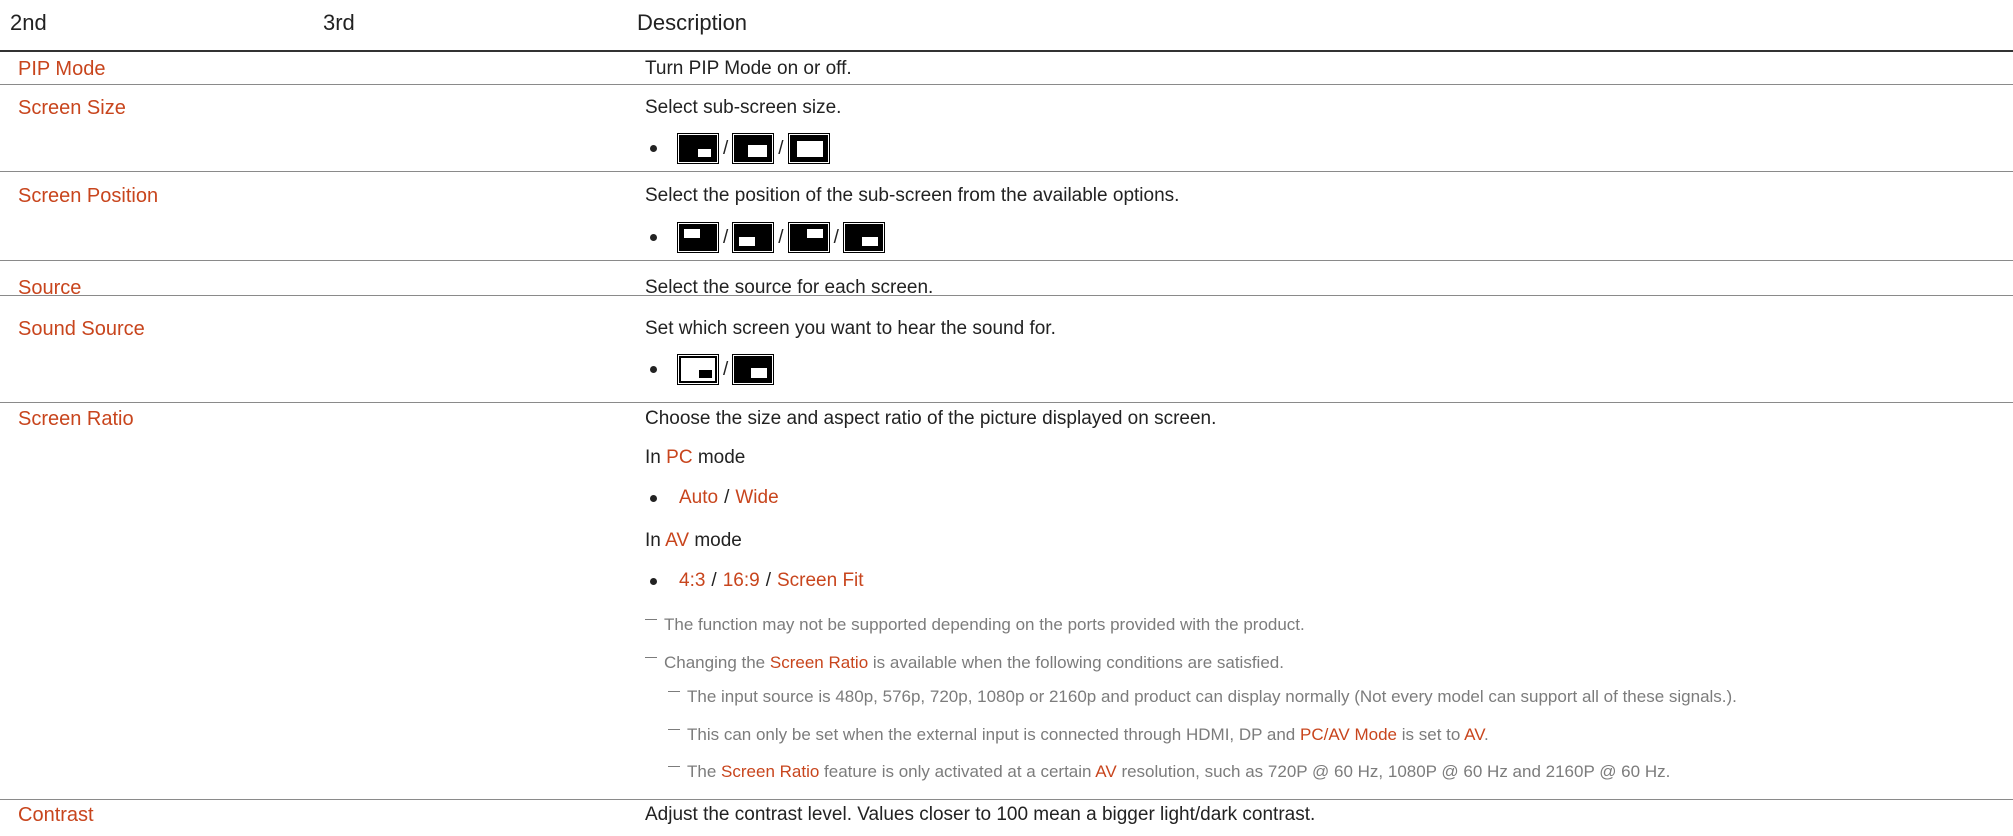 The width and height of the screenshot is (2013, 836). Describe the element at coordinates (789, 287) in the screenshot. I see `source-description: Select the source for each screen.` at that location.